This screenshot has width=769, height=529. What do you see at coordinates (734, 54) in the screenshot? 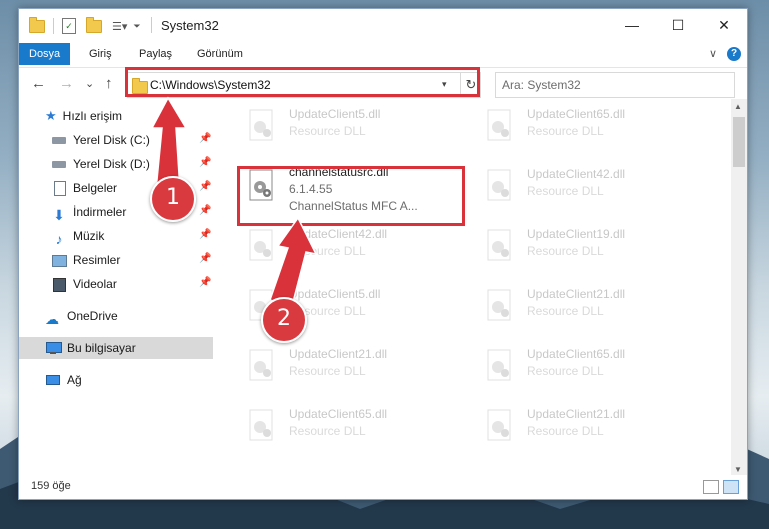
I see `help-icon: ?` at bounding box center [734, 54].